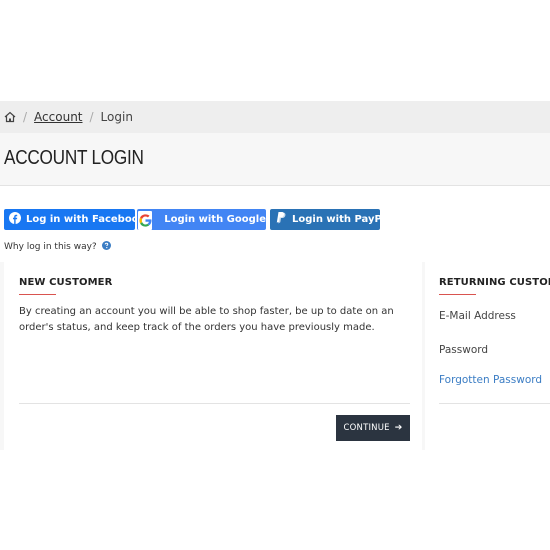  Describe the element at coordinates (145, 220) in the screenshot. I see `google-icon` at that location.